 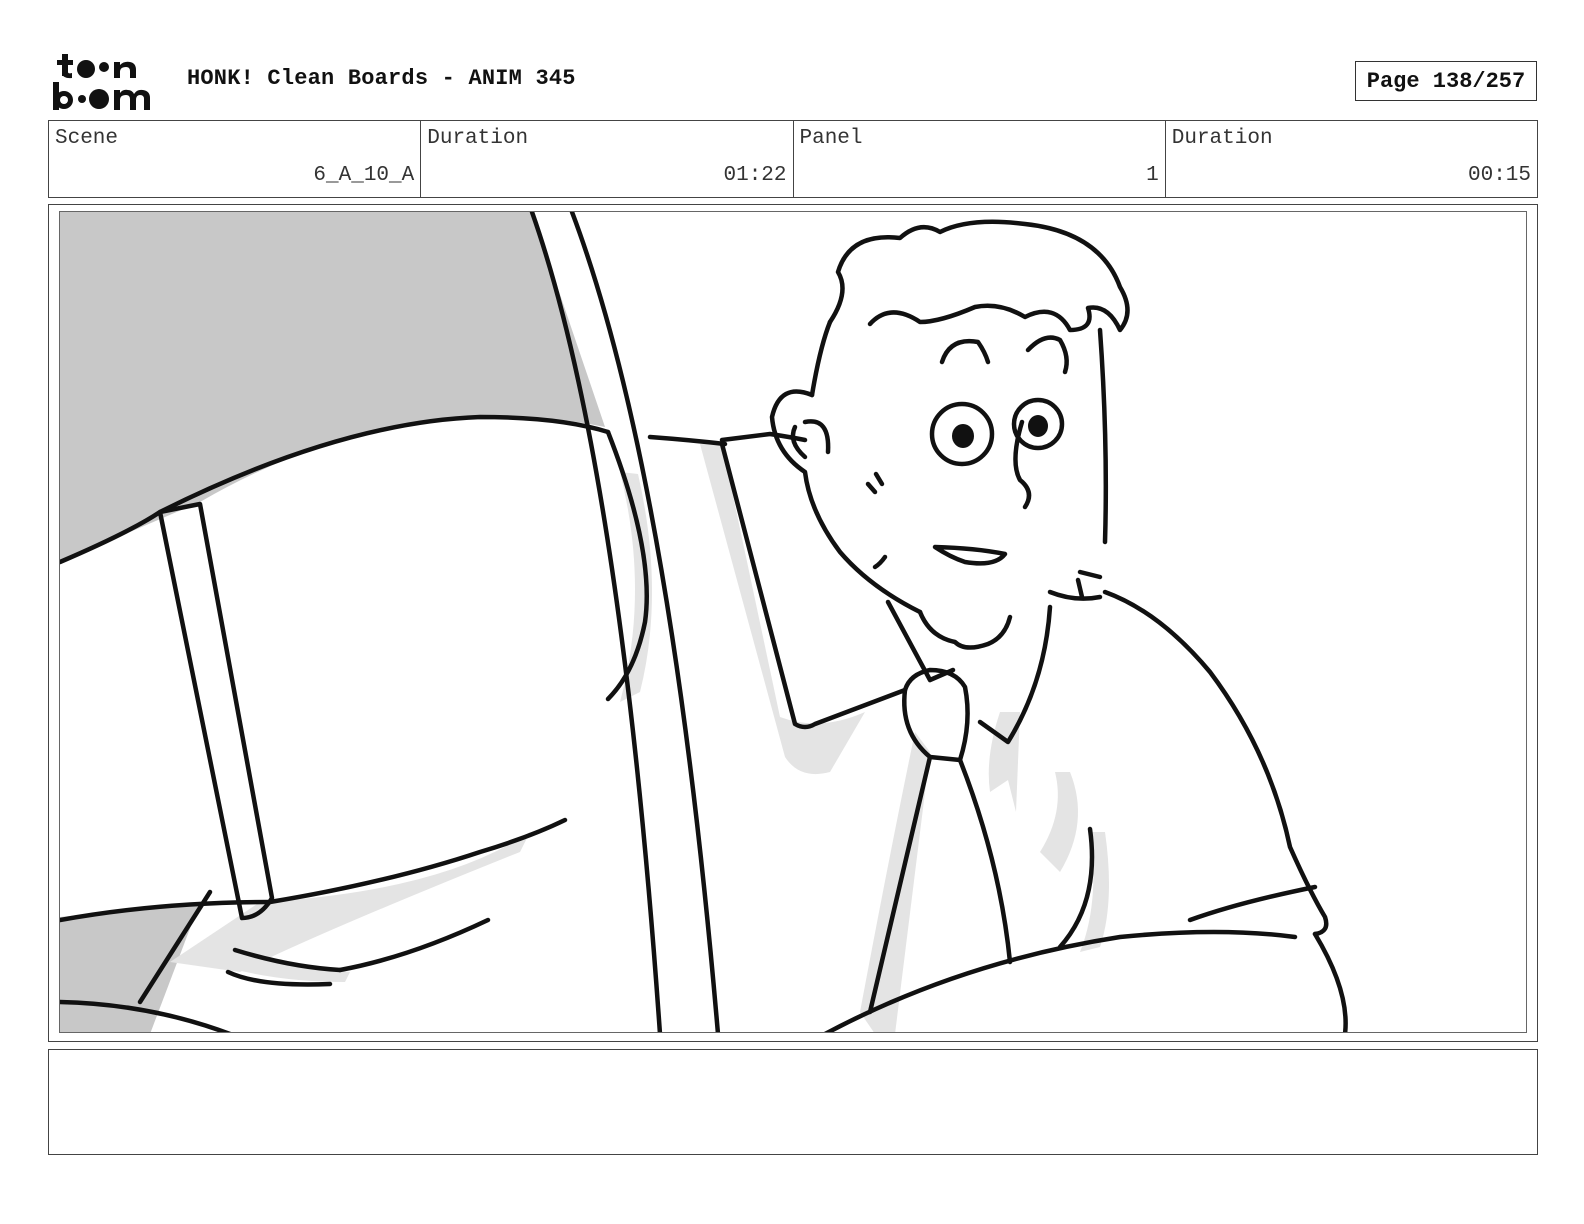 I want to click on panel-duration-label: Duration, so click(x=1222, y=138).